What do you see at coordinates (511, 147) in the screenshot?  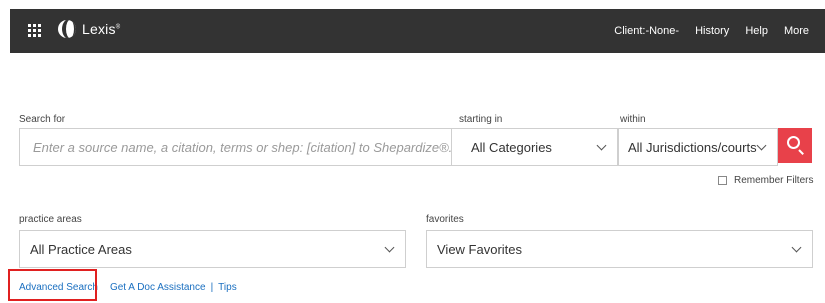 I see `starting-in-value: All Categories` at bounding box center [511, 147].